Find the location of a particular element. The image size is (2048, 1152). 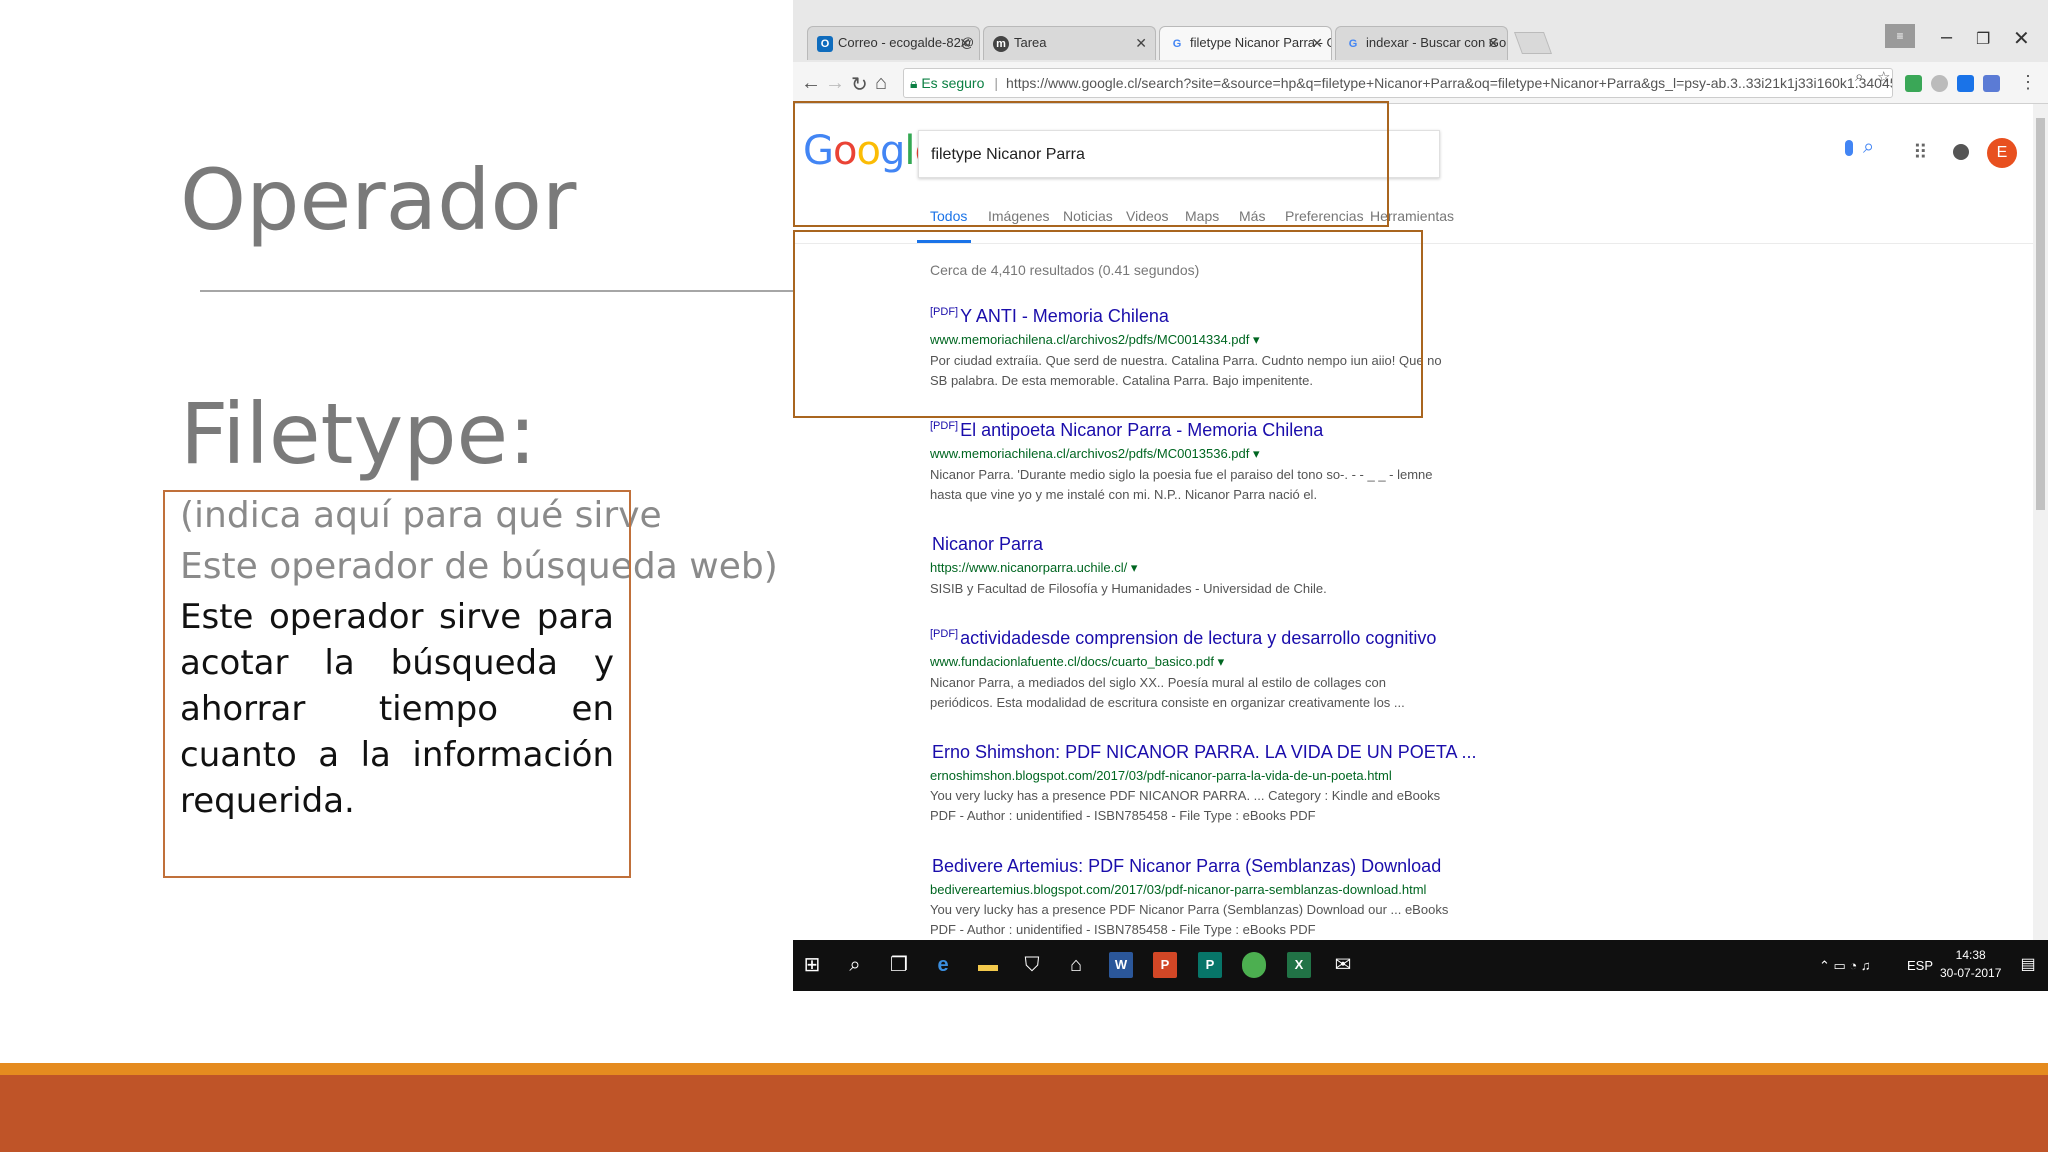

word-icon: W is located at coordinates (1121, 965).